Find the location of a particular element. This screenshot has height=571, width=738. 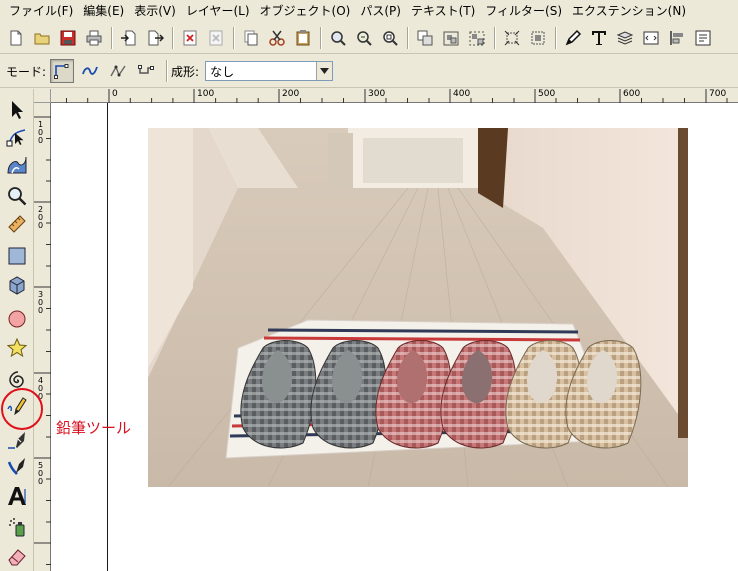

export-button is located at coordinates (155, 38).